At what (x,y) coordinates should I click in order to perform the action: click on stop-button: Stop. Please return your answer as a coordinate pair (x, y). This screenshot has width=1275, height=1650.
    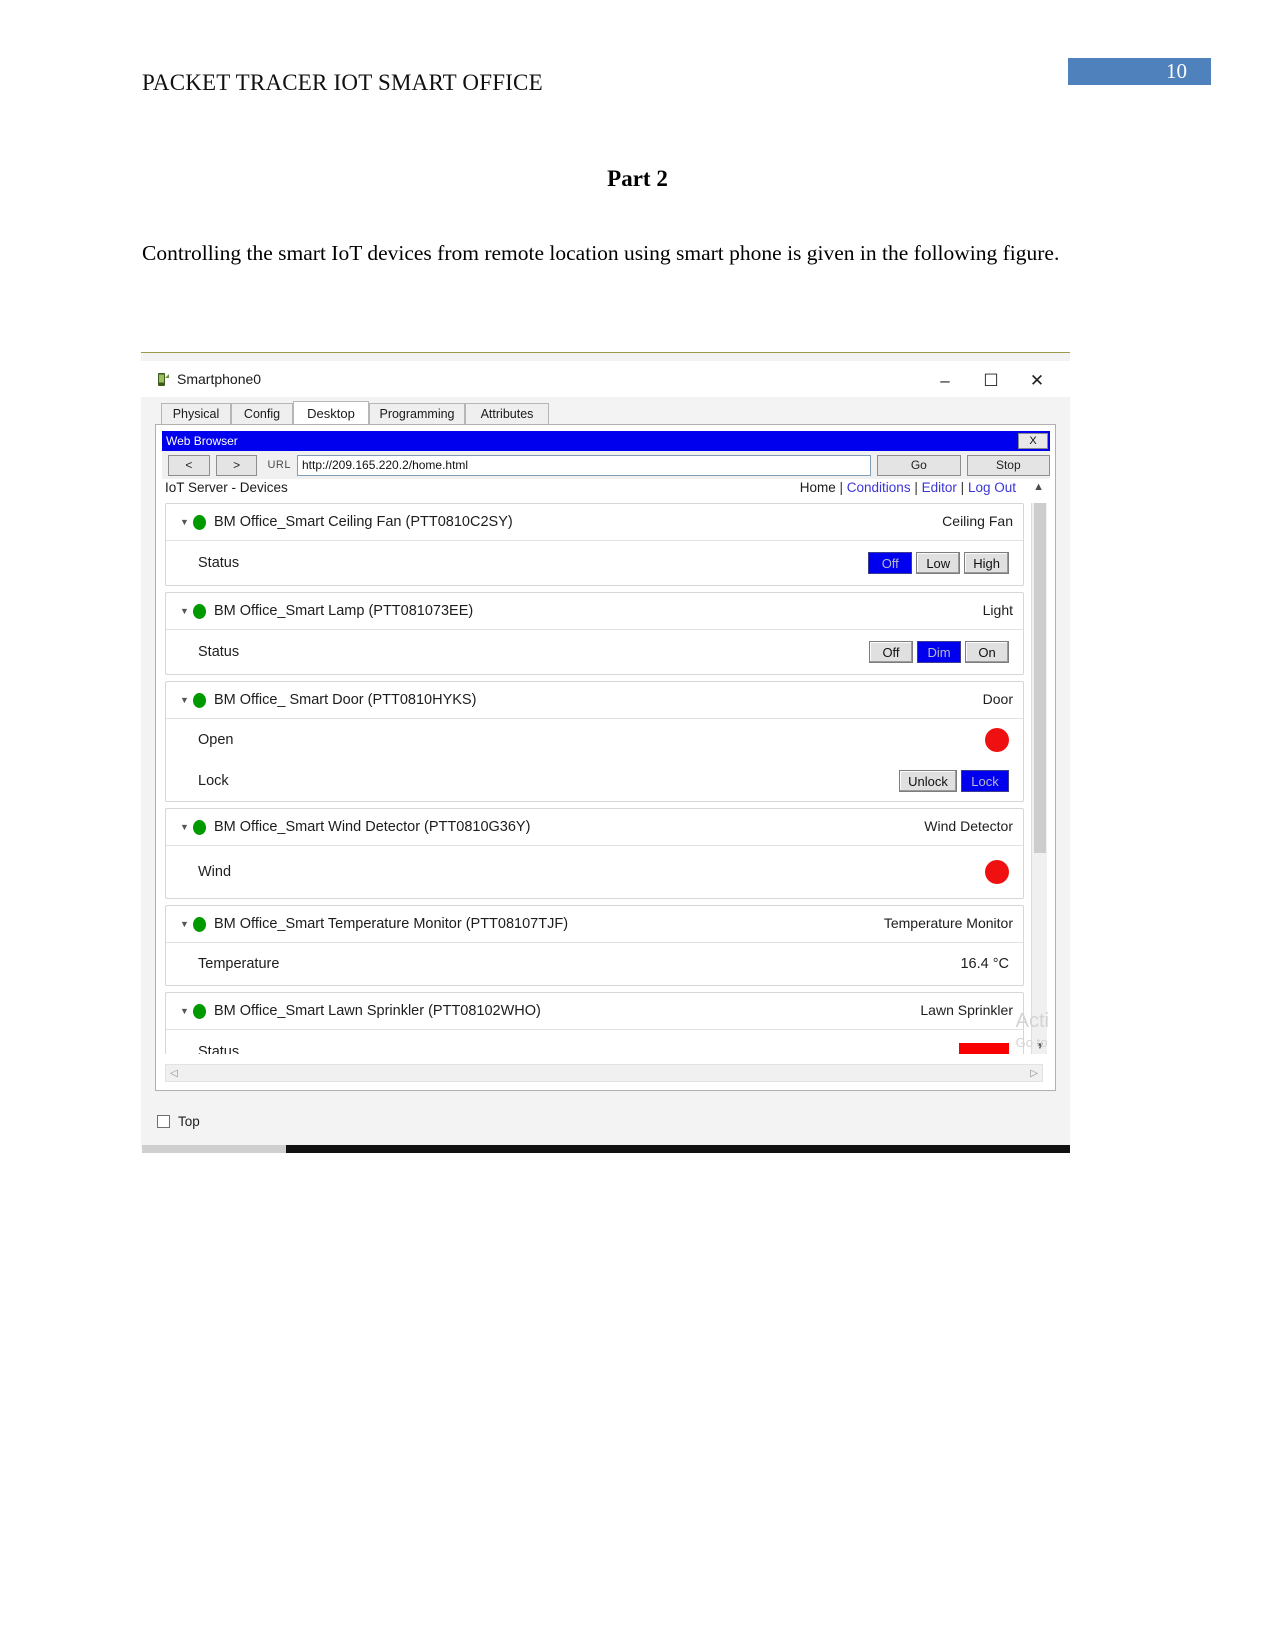
    Looking at the image, I should click on (1008, 465).